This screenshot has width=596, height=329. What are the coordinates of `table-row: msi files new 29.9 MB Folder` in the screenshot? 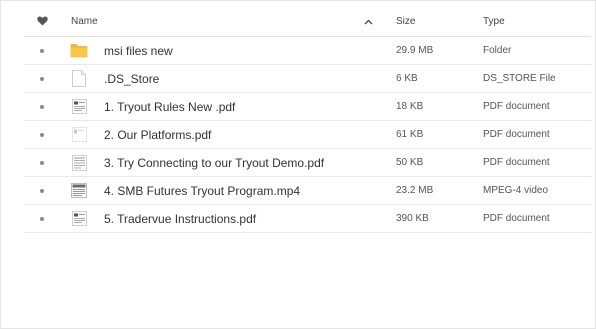 It's located at (307, 51).